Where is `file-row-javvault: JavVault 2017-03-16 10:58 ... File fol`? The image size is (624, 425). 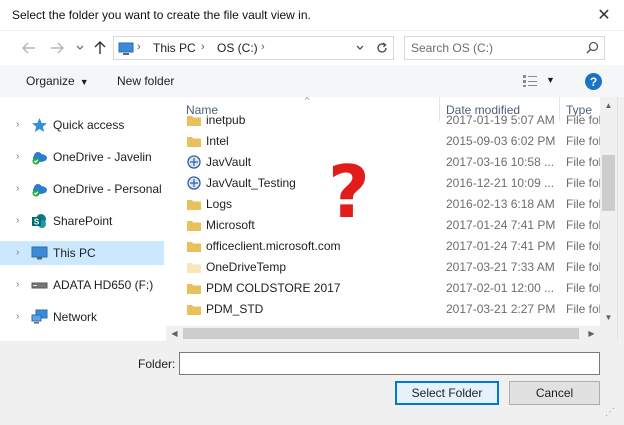
file-row-javvault: JavVault 2017-03-16 10:58 ... File fol is located at coordinates (384, 162).